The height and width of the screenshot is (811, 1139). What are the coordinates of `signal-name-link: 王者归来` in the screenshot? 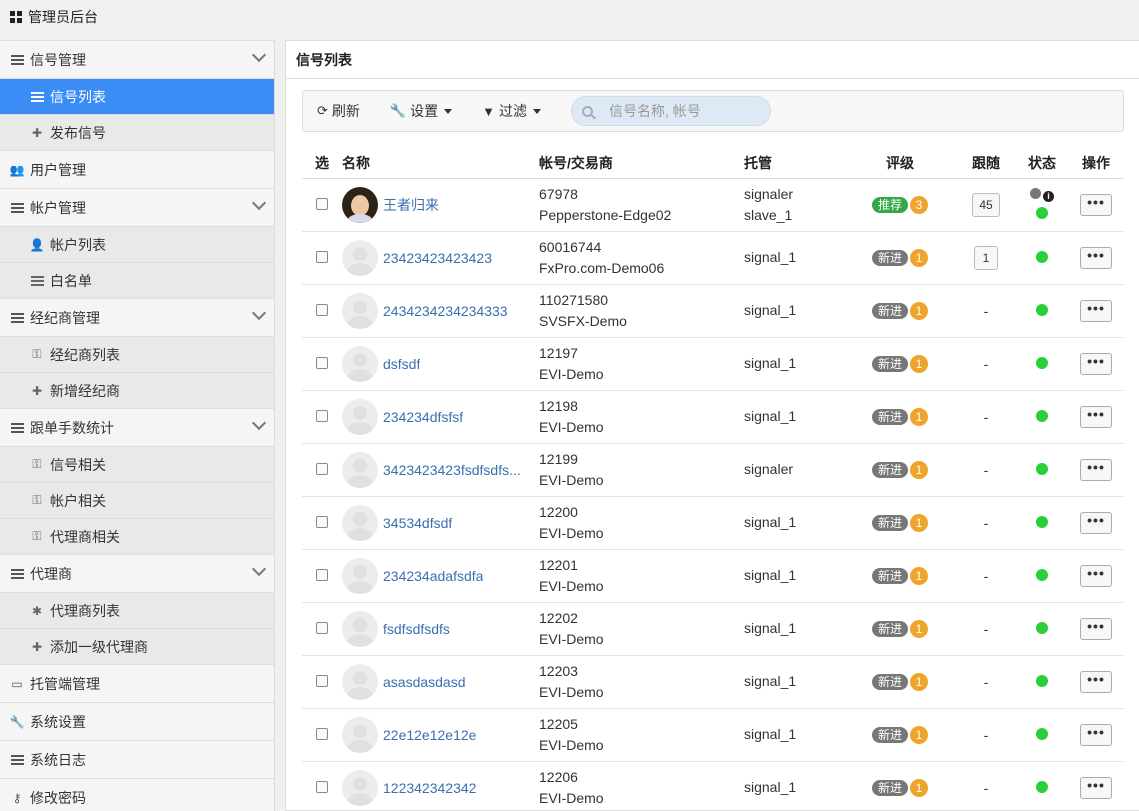 It's located at (411, 205).